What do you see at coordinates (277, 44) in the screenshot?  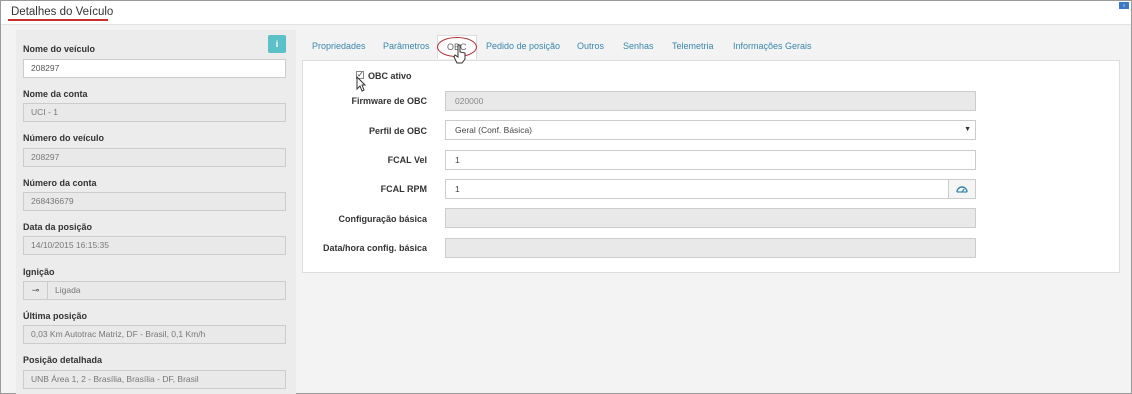 I see `info-button: i` at bounding box center [277, 44].